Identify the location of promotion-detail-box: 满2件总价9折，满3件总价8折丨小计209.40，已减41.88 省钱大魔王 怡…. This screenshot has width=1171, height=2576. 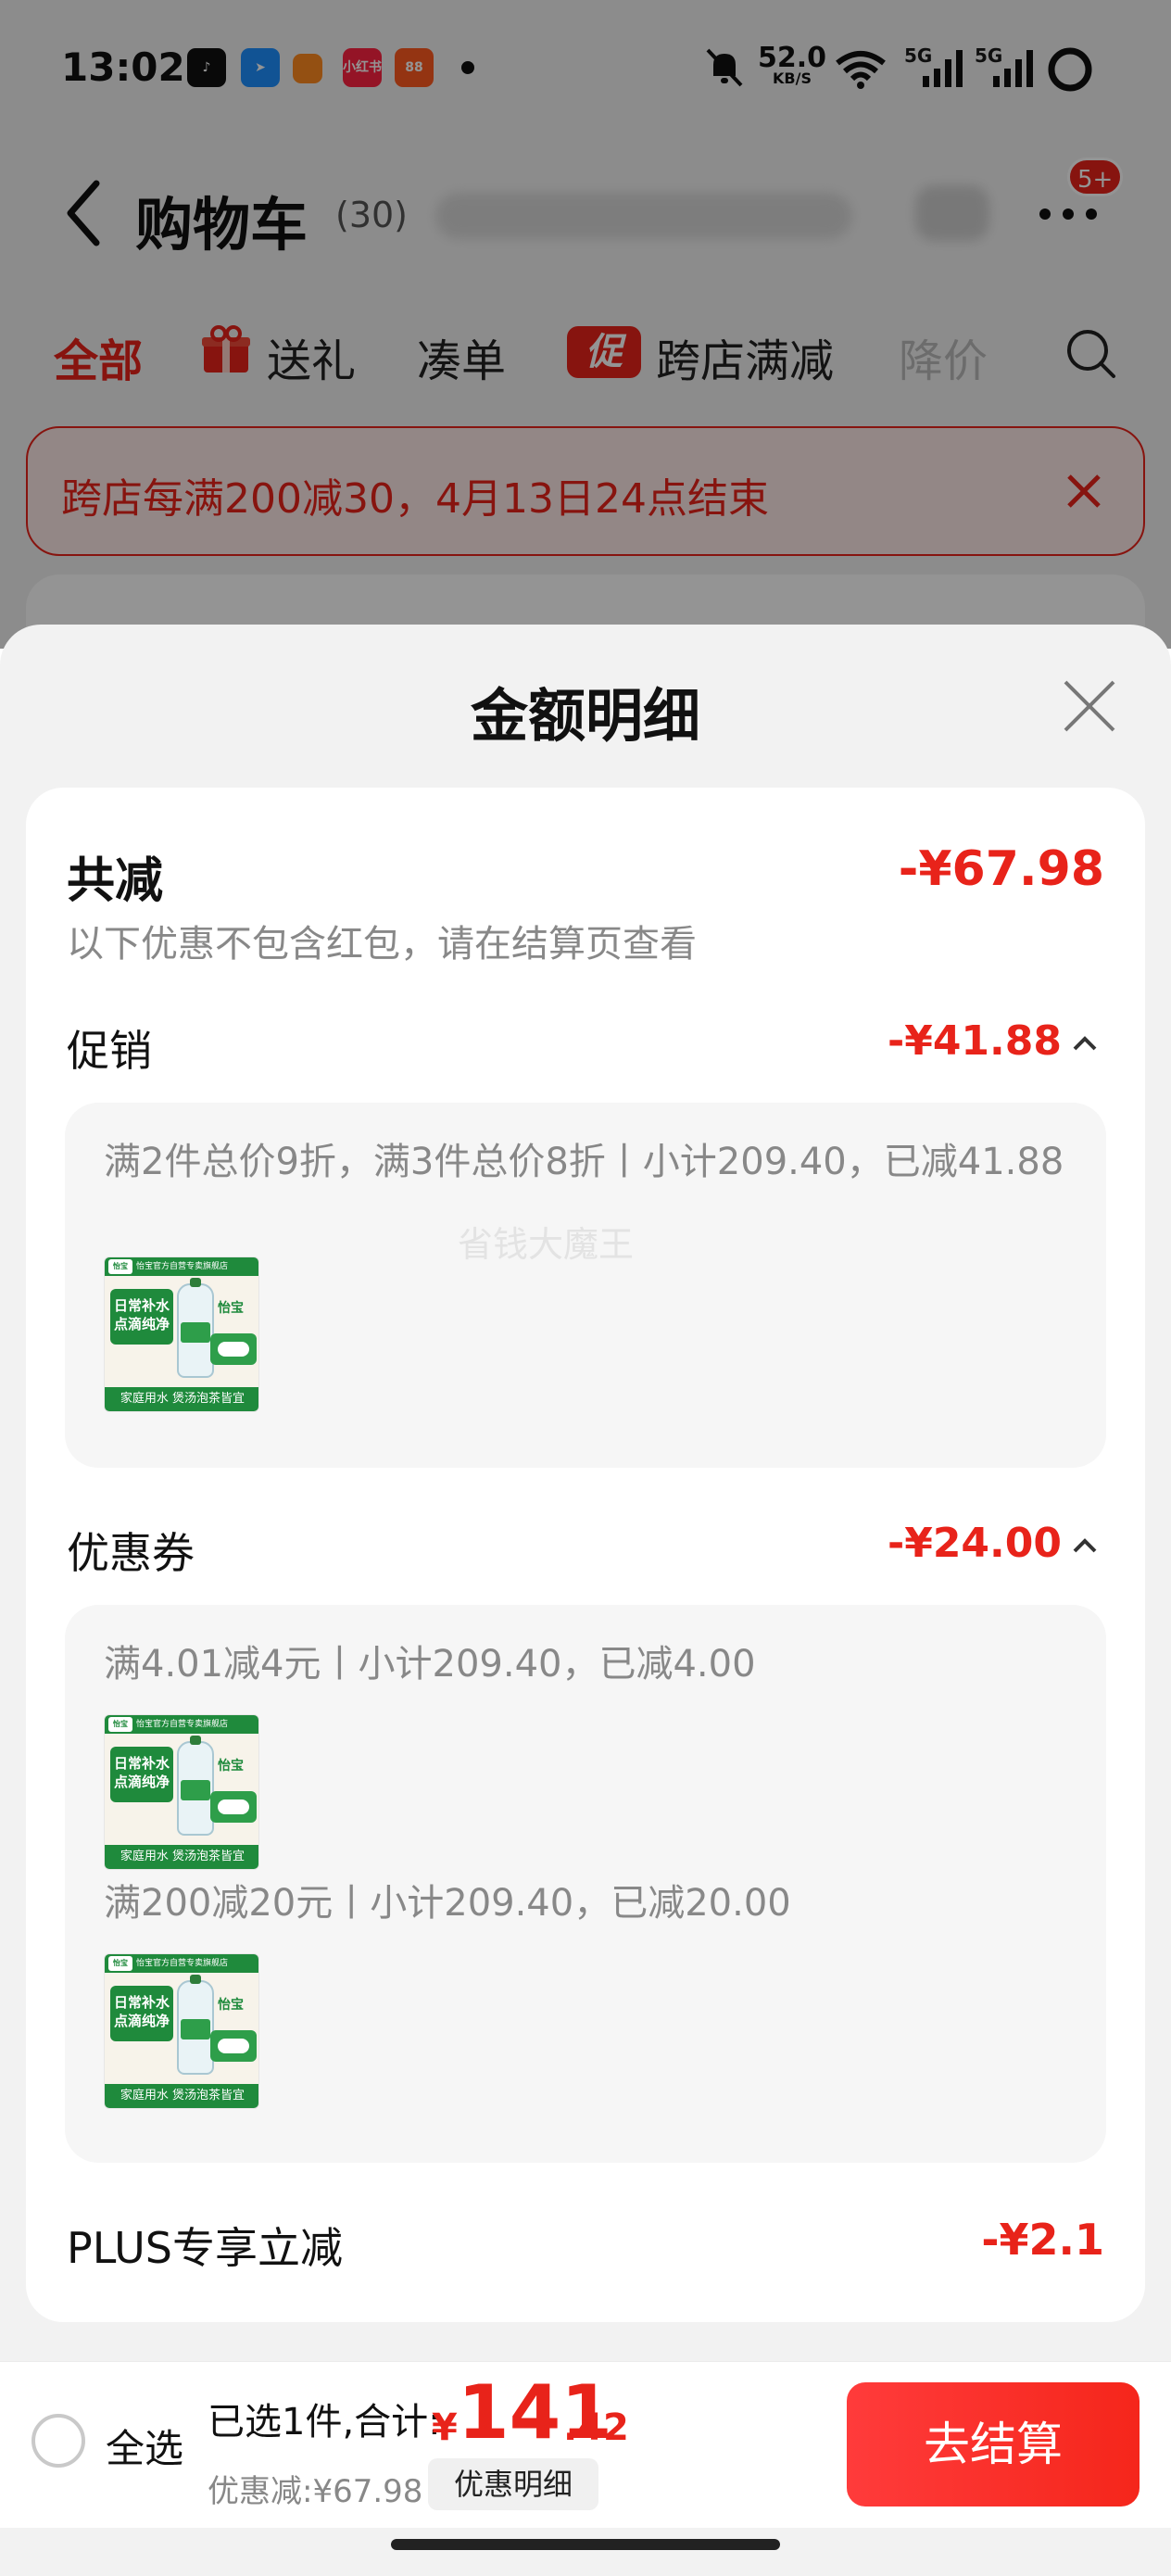
(585, 1285).